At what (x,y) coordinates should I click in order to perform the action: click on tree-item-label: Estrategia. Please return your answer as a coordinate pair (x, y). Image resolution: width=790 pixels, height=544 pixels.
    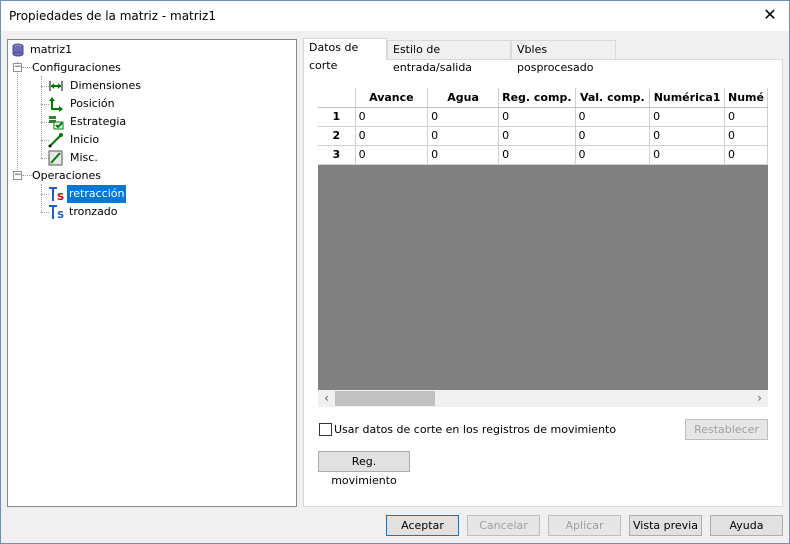
    Looking at the image, I should click on (98, 121).